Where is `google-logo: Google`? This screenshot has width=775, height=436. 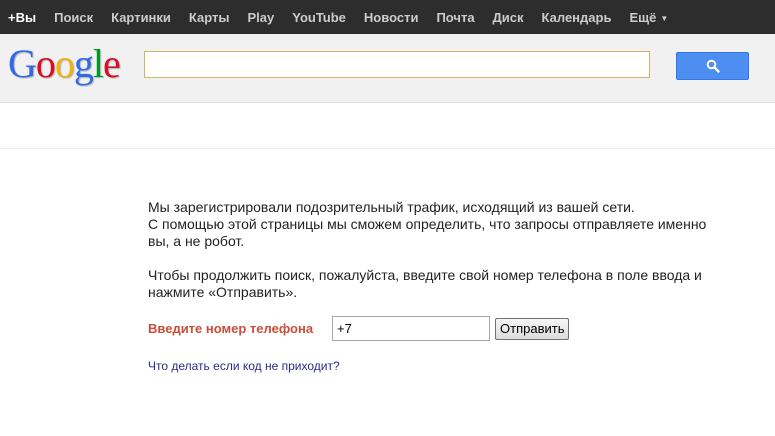
google-logo: Google is located at coordinates (64, 64).